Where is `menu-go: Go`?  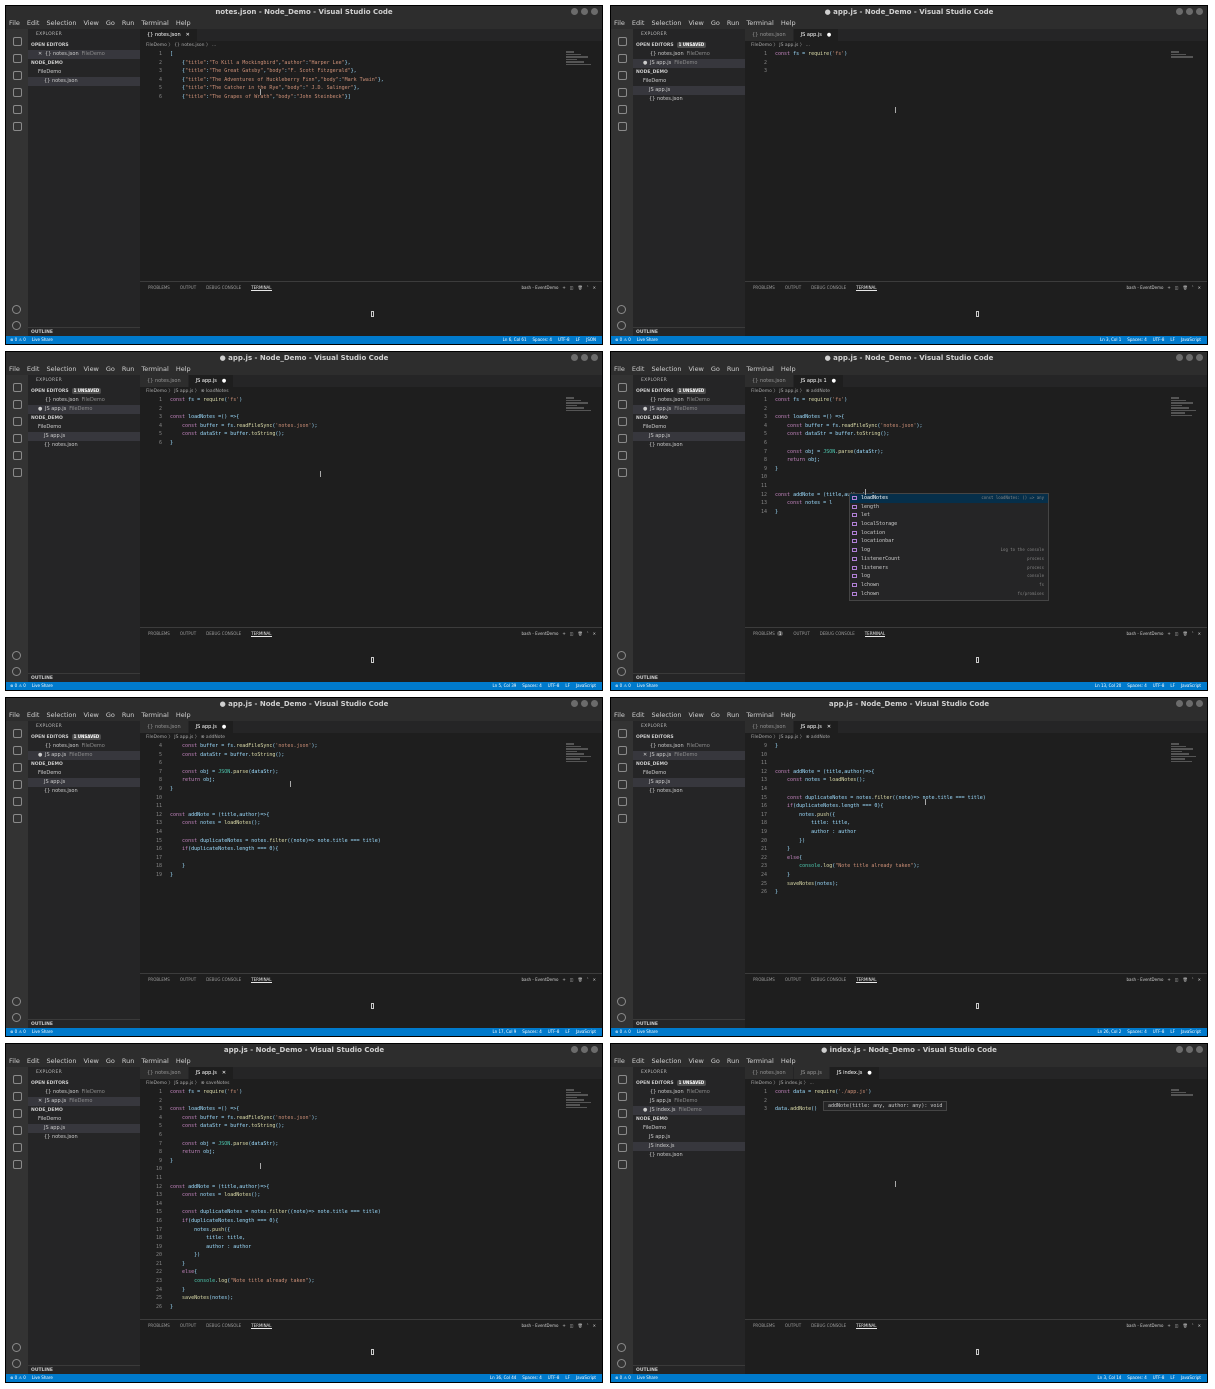
menu-go: Go is located at coordinates (110, 715).